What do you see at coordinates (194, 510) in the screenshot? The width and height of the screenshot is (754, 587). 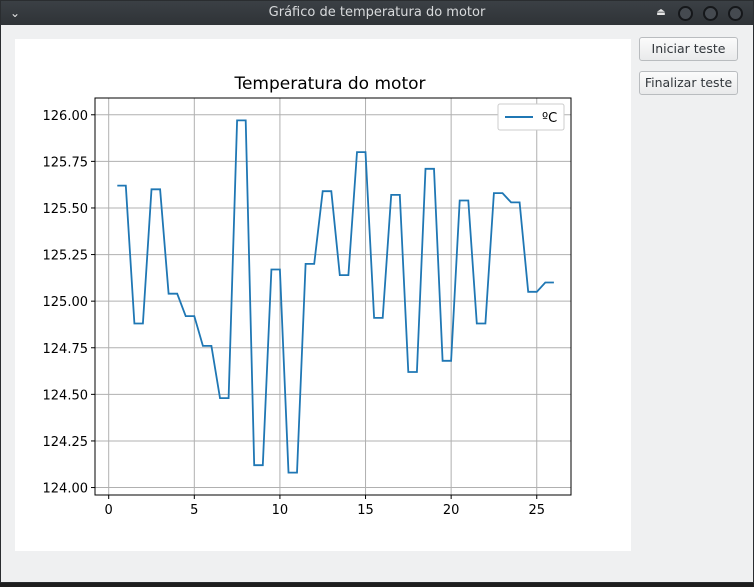 I see `x-tick-label: 5` at bounding box center [194, 510].